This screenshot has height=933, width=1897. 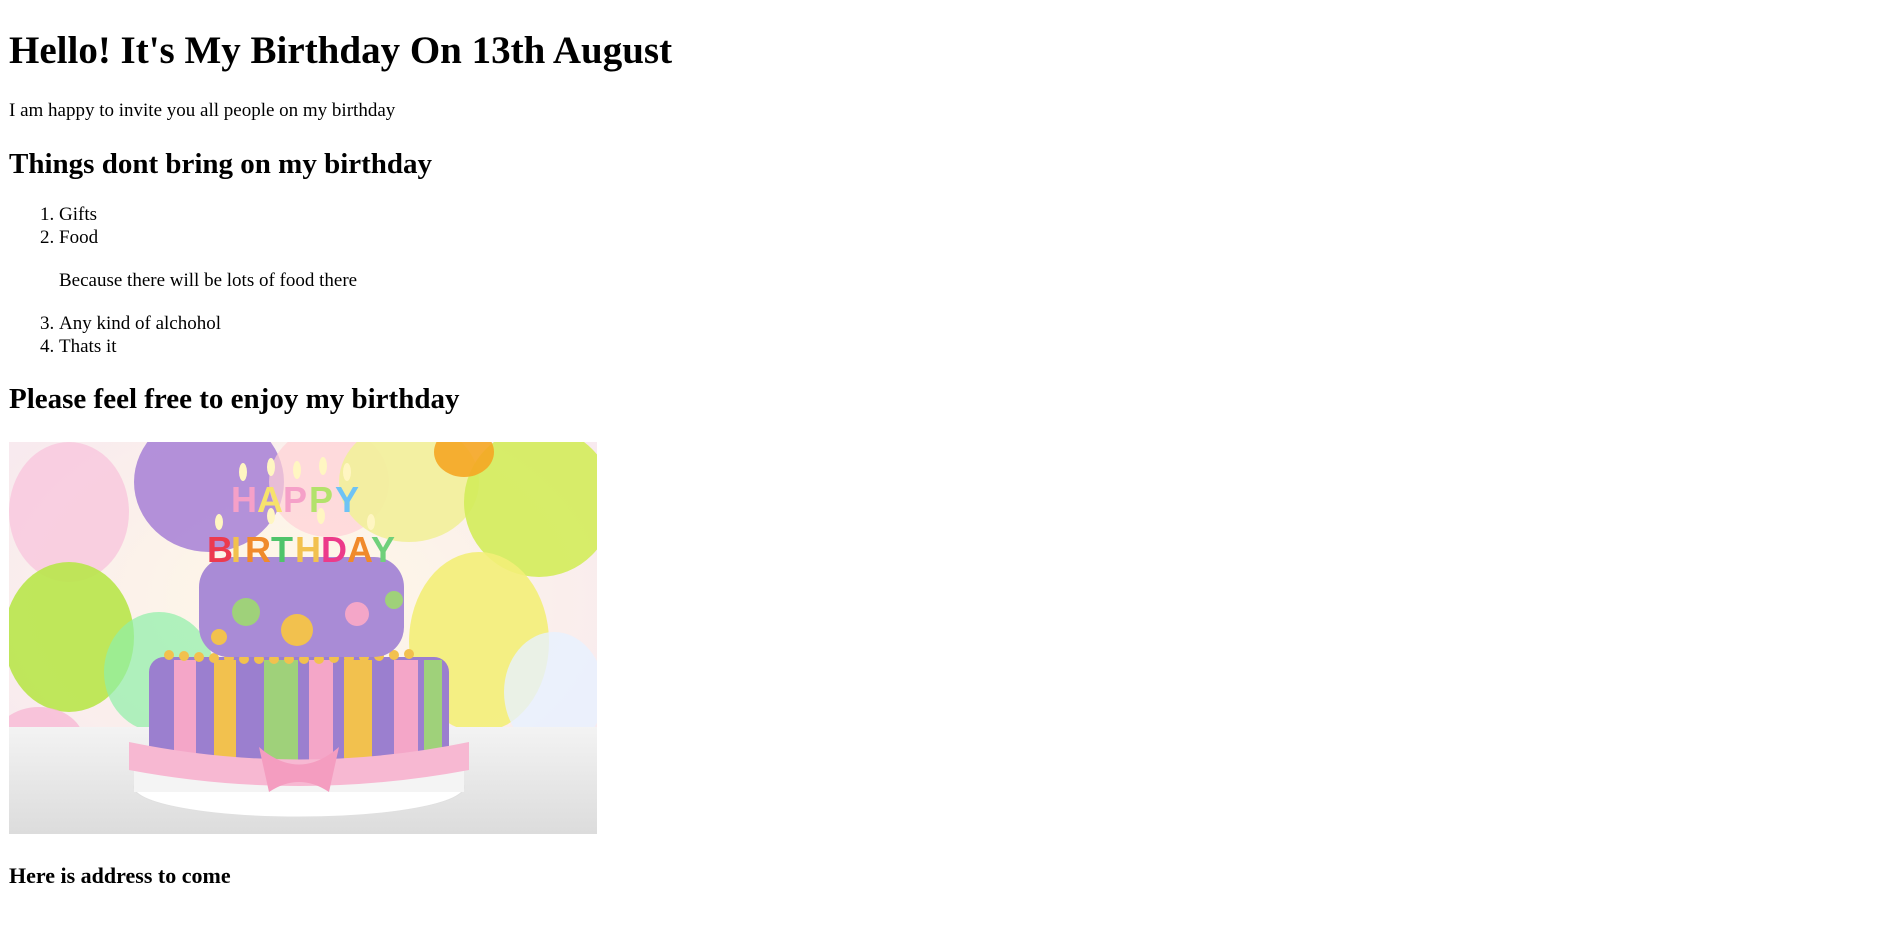 I want to click on list-item-label: Food, so click(x=79, y=237).